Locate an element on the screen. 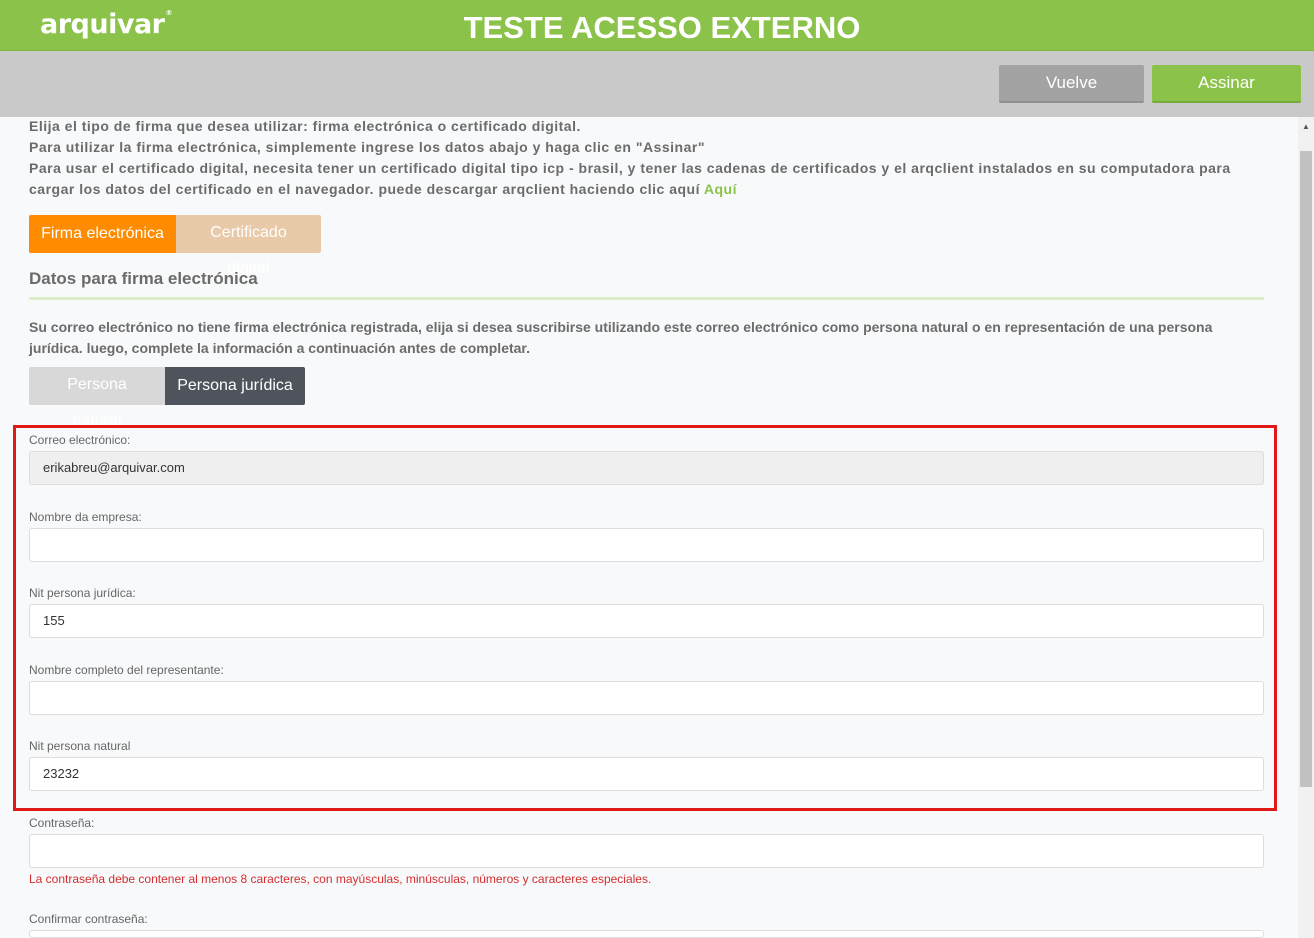  scroll-thumb is located at coordinates (1306, 469).